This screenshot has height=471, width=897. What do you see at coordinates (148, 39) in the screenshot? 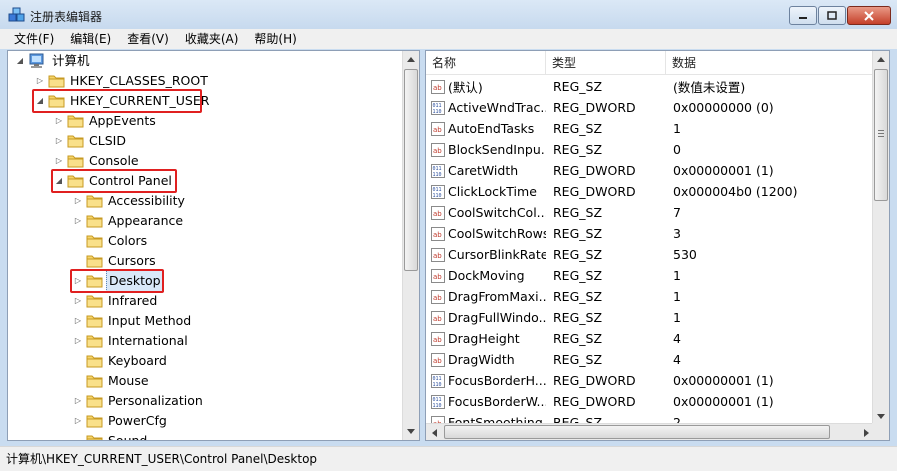
I see `menu-view: 查看(V)` at bounding box center [148, 39].